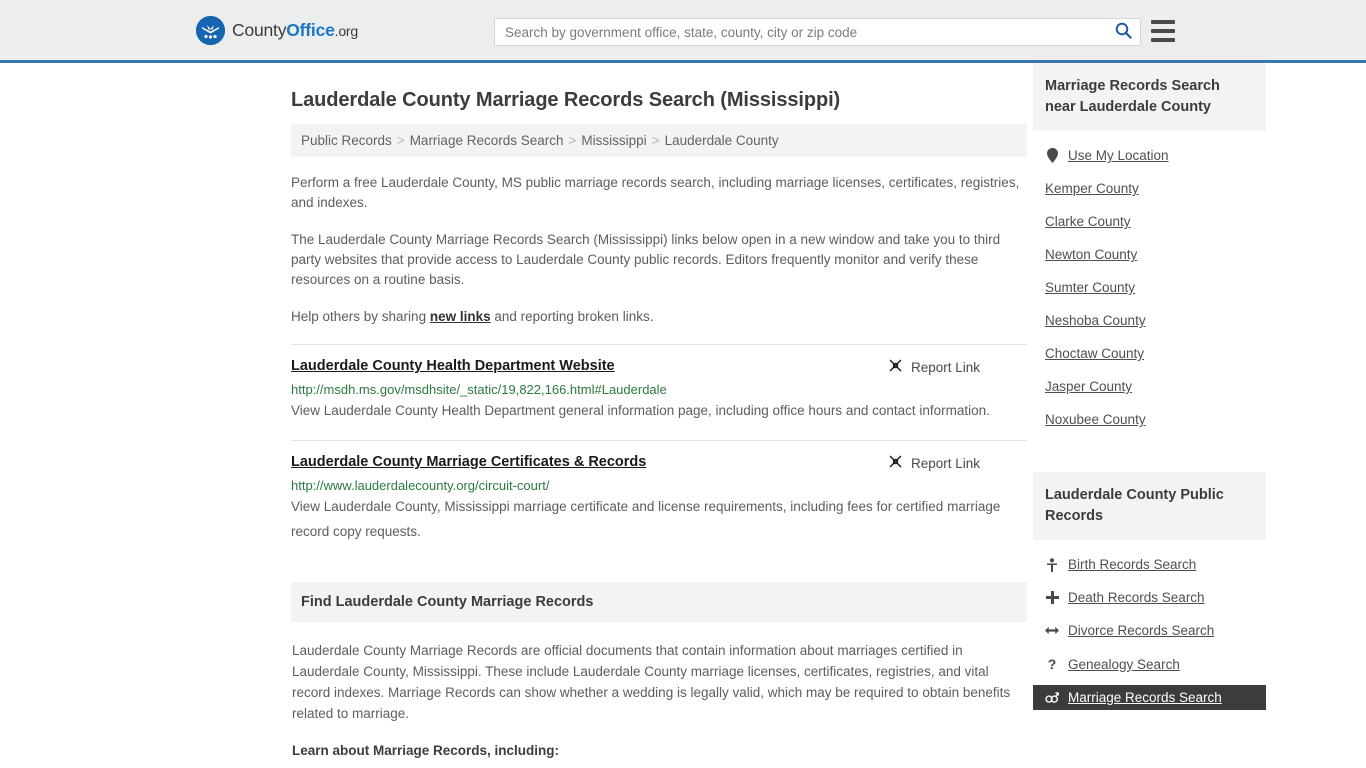  What do you see at coordinates (1095, 353) in the screenshot?
I see `sidebar-item-label: Choctaw County` at bounding box center [1095, 353].